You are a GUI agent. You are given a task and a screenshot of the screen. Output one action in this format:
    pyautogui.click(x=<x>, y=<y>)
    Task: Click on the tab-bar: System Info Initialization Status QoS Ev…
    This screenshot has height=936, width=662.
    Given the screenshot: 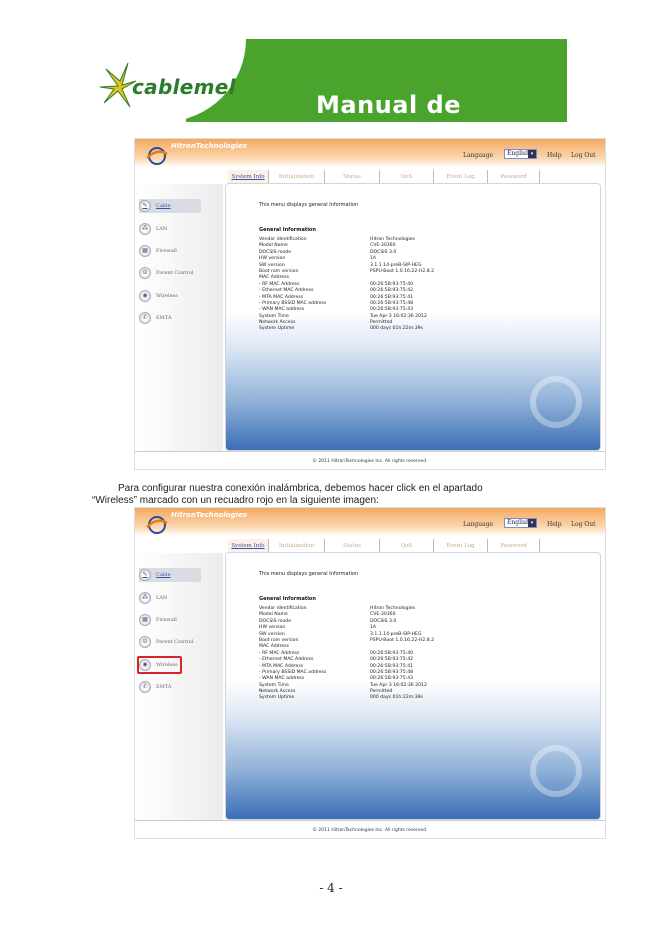 What is the action you would take?
    pyautogui.click(x=384, y=546)
    